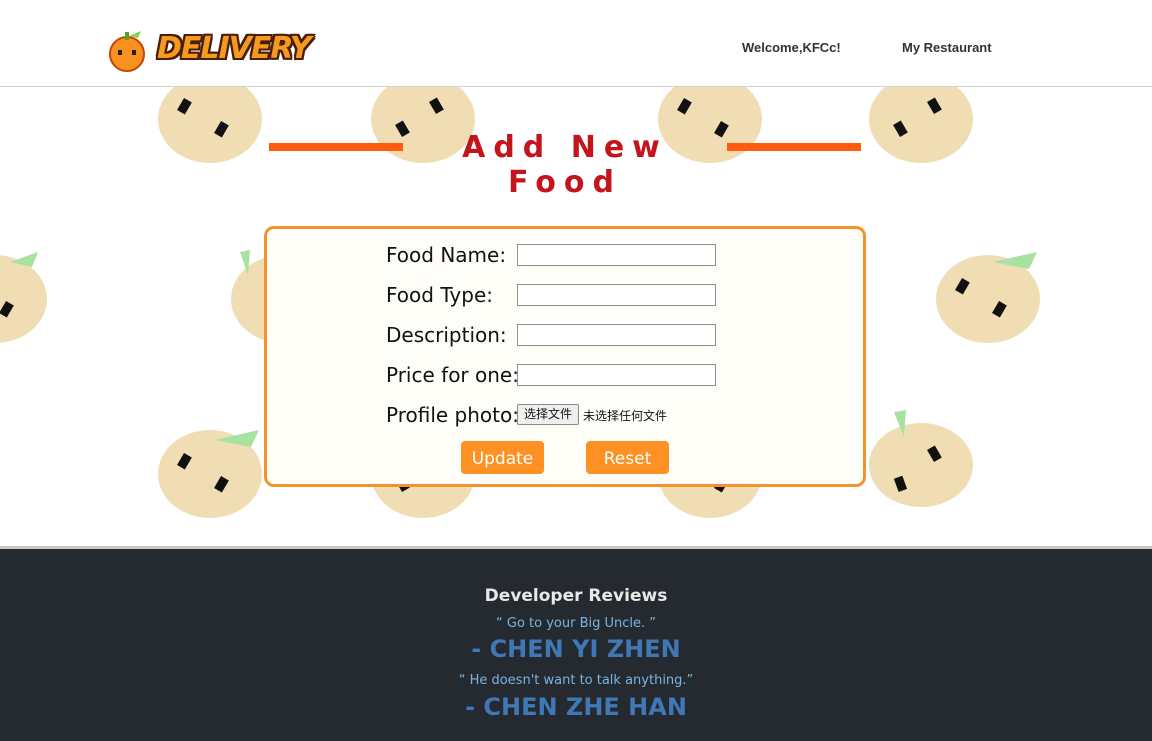  Describe the element at coordinates (452, 415) in the screenshot. I see `profile-photo-label: Profile photo:` at that location.